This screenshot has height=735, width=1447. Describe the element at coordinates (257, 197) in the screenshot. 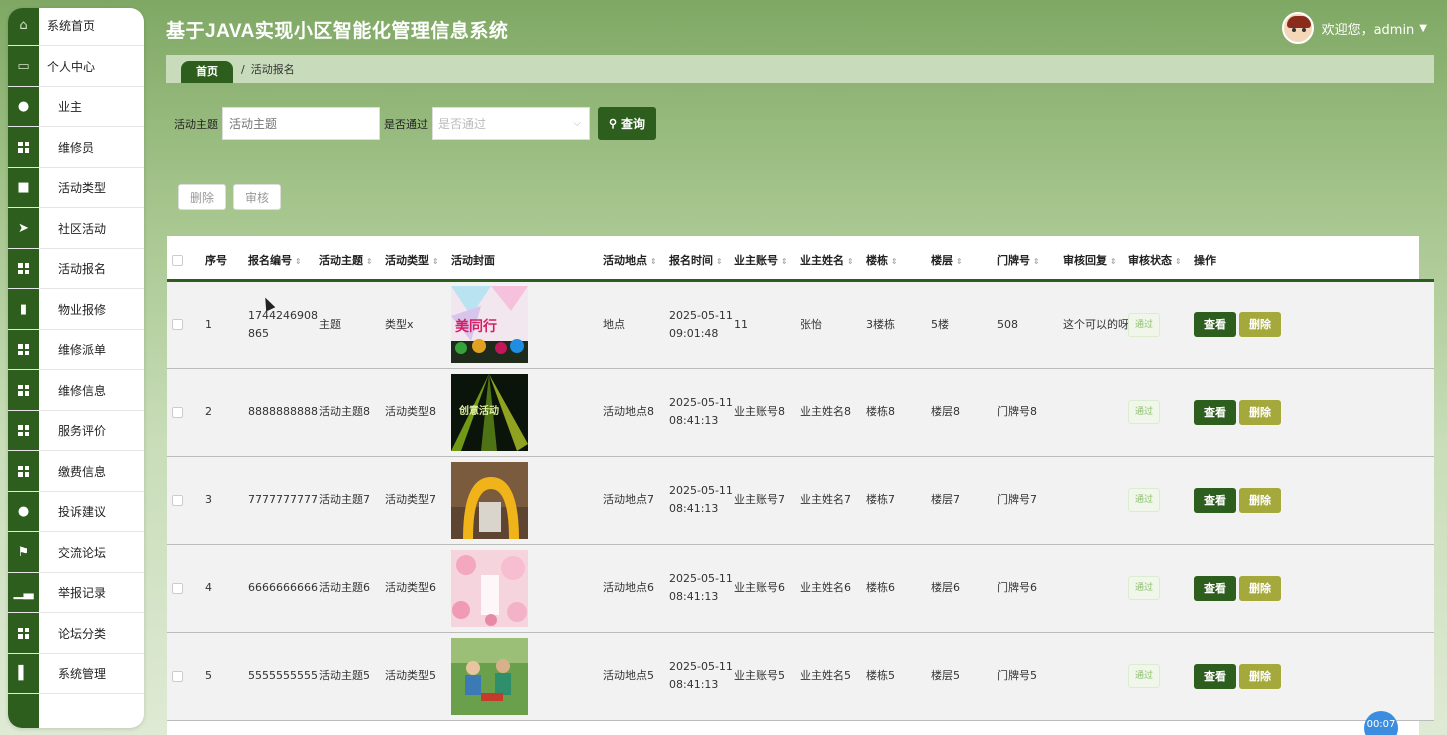

I see `batch-review-button: 审核` at that location.